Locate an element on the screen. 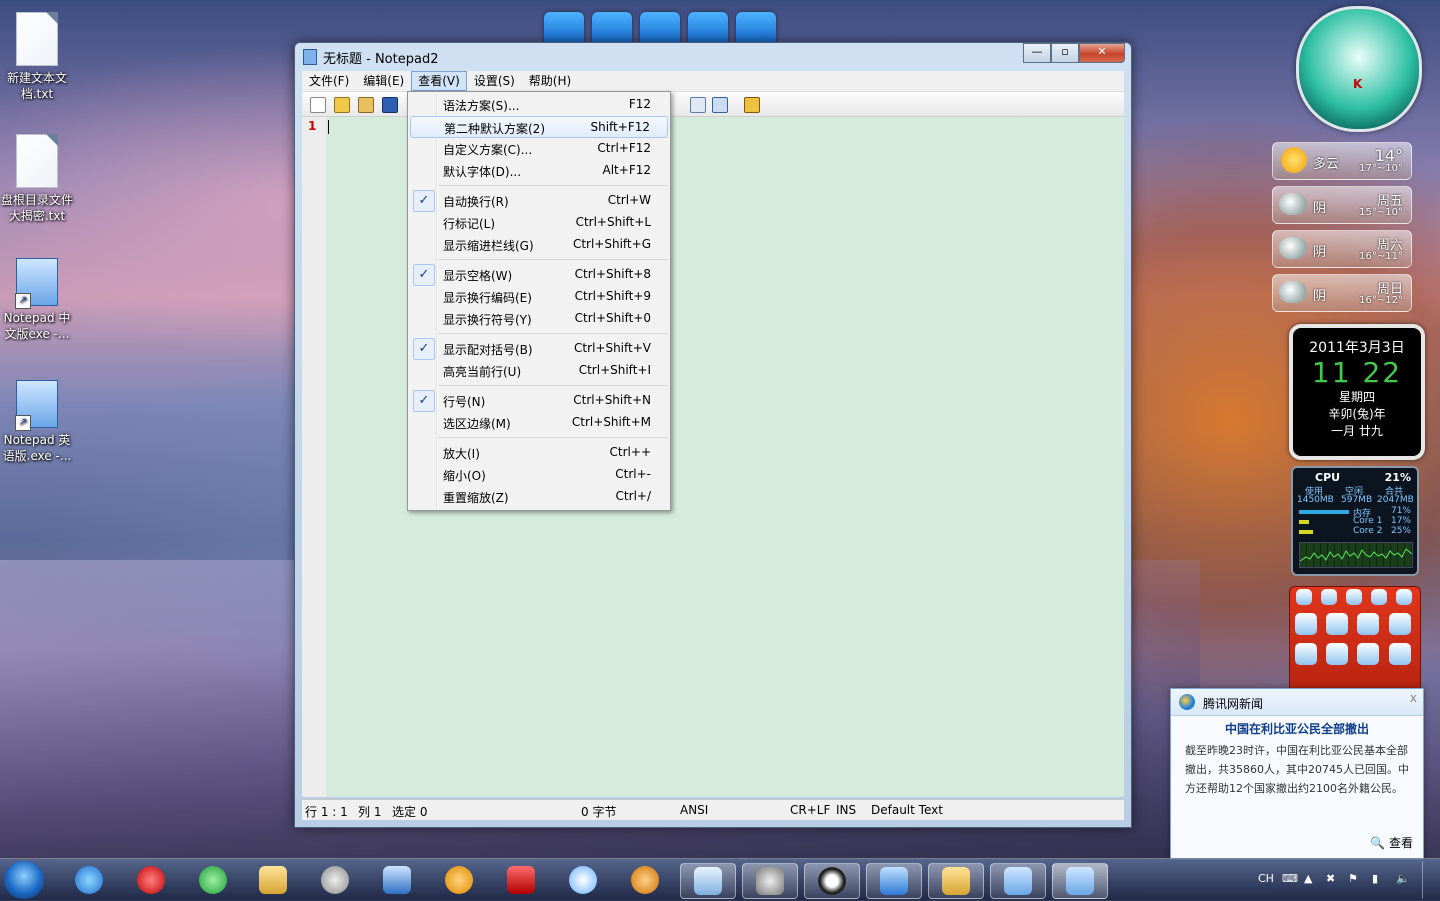  status-eol: CR+LF is located at coordinates (810, 810).